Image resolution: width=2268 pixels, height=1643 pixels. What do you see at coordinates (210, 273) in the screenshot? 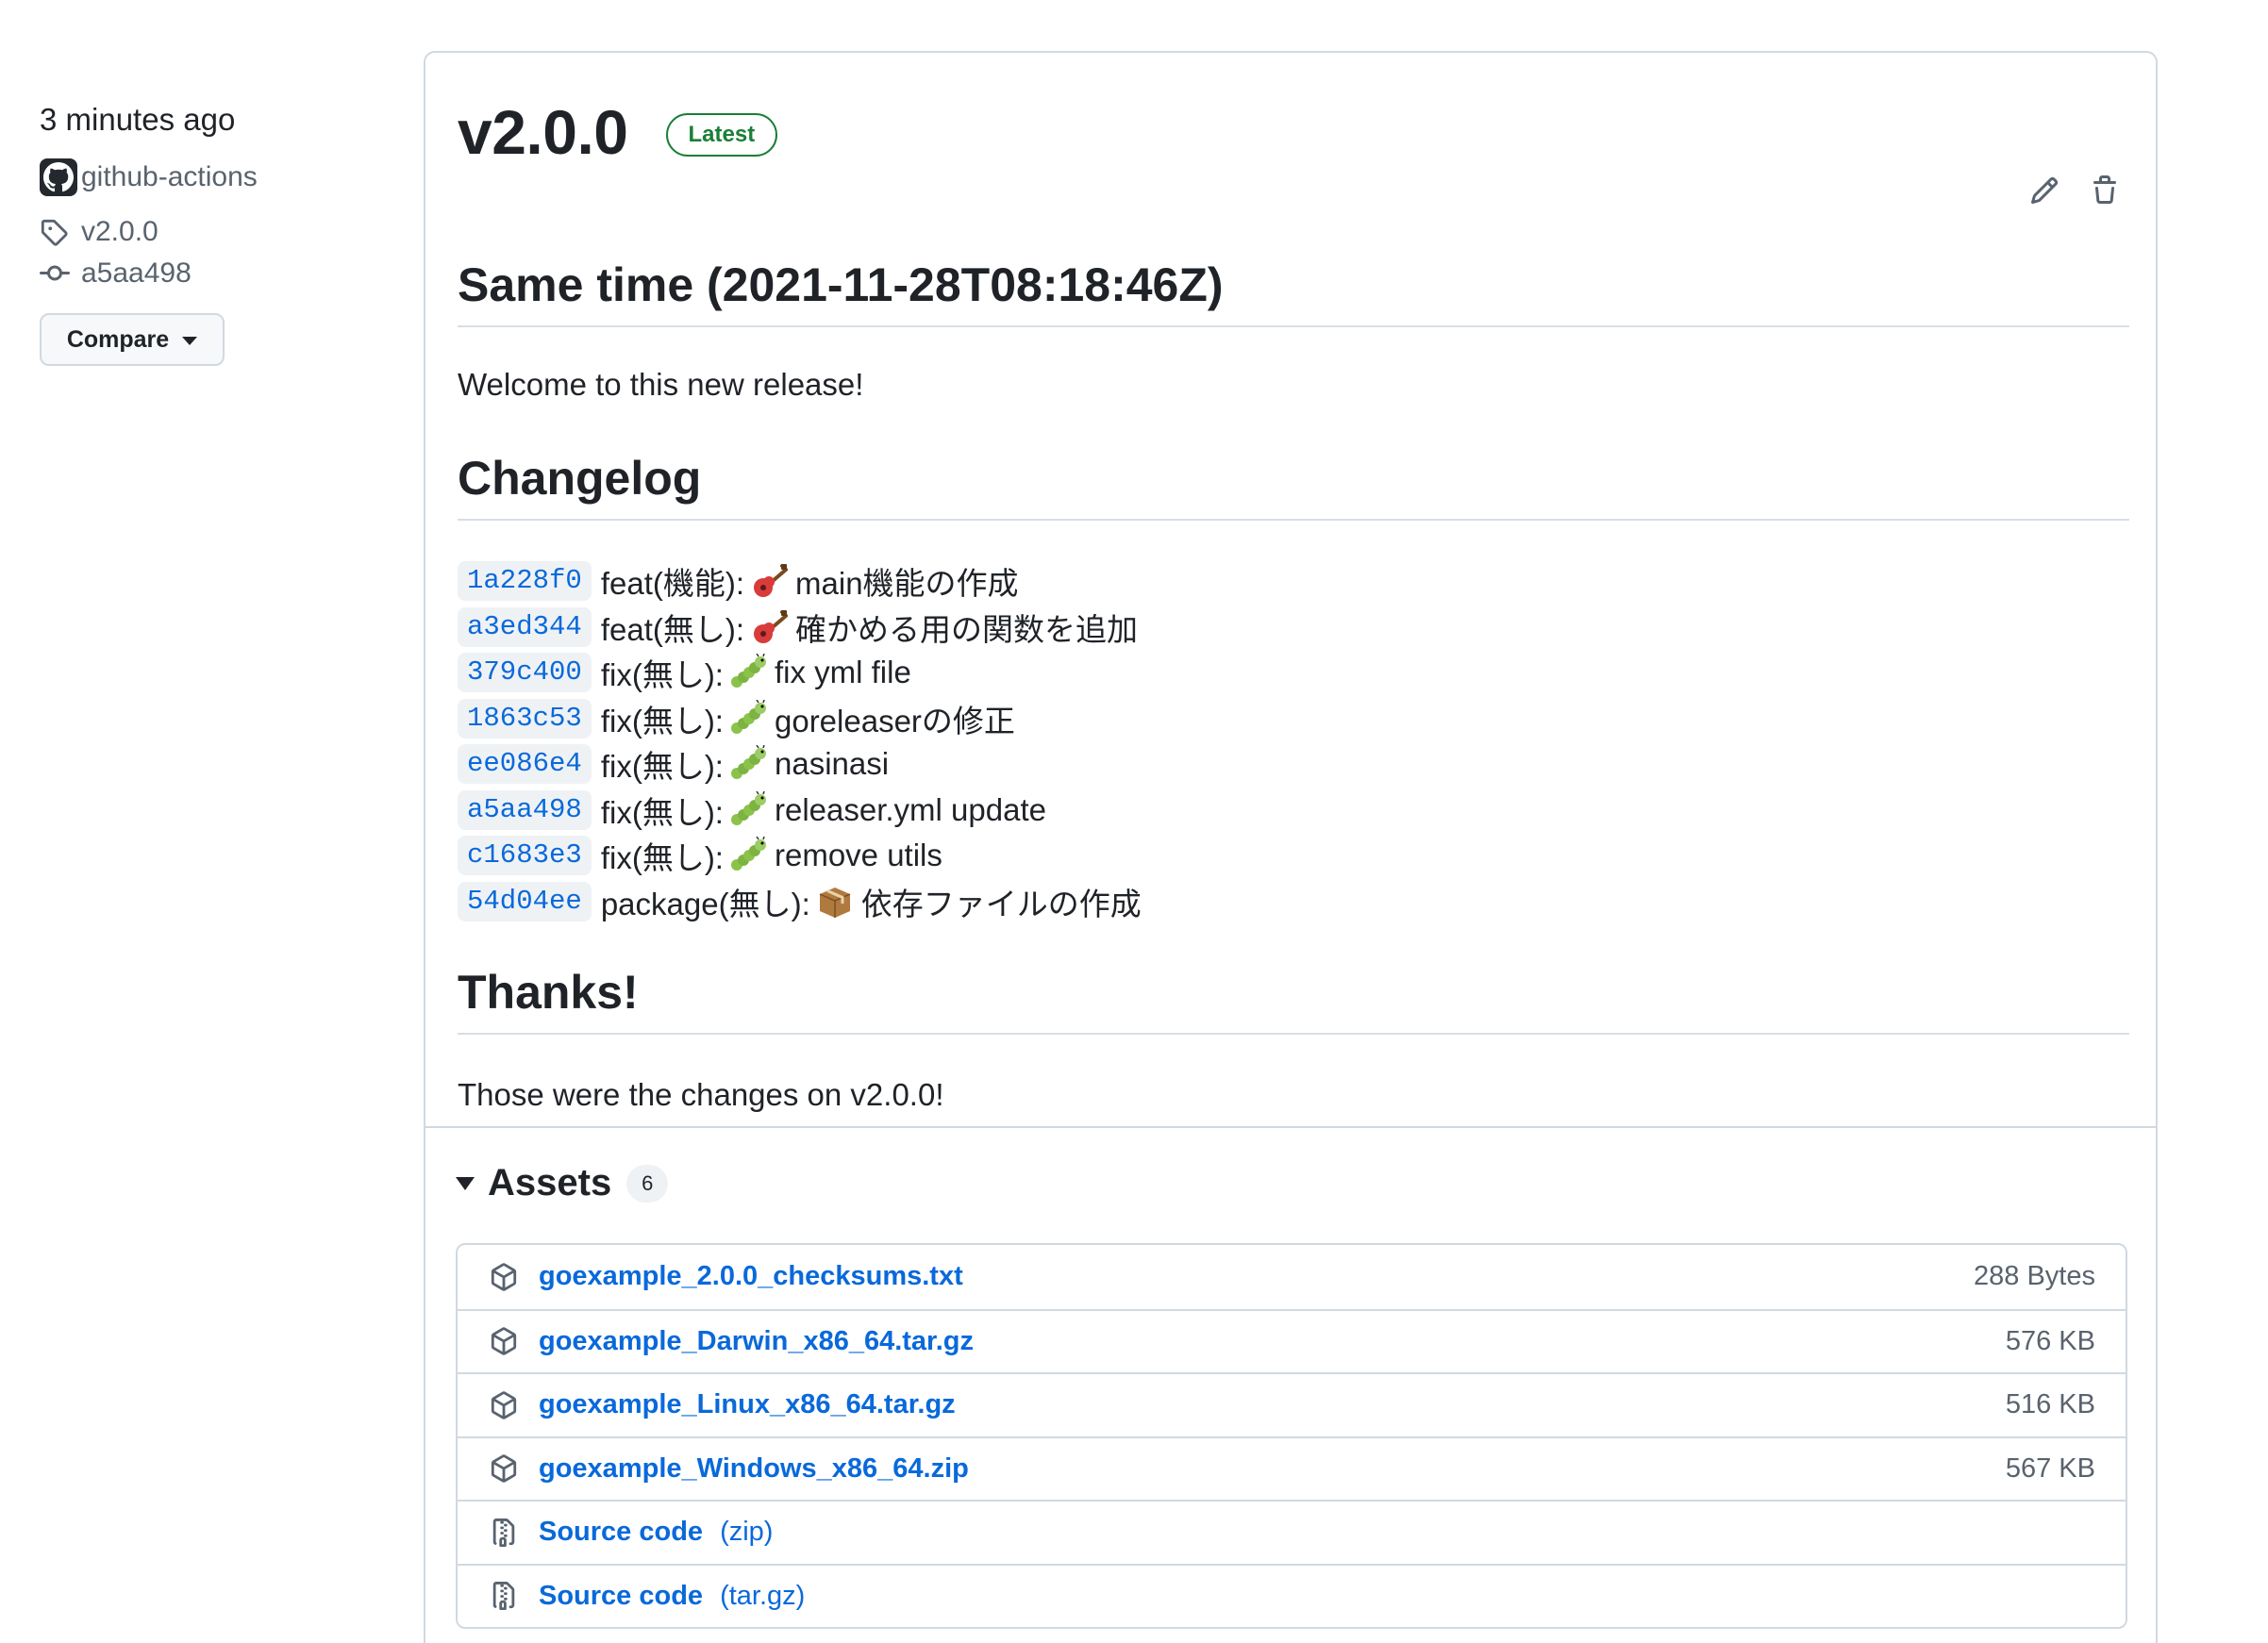
I see `release-commit: a5aa498` at bounding box center [210, 273].